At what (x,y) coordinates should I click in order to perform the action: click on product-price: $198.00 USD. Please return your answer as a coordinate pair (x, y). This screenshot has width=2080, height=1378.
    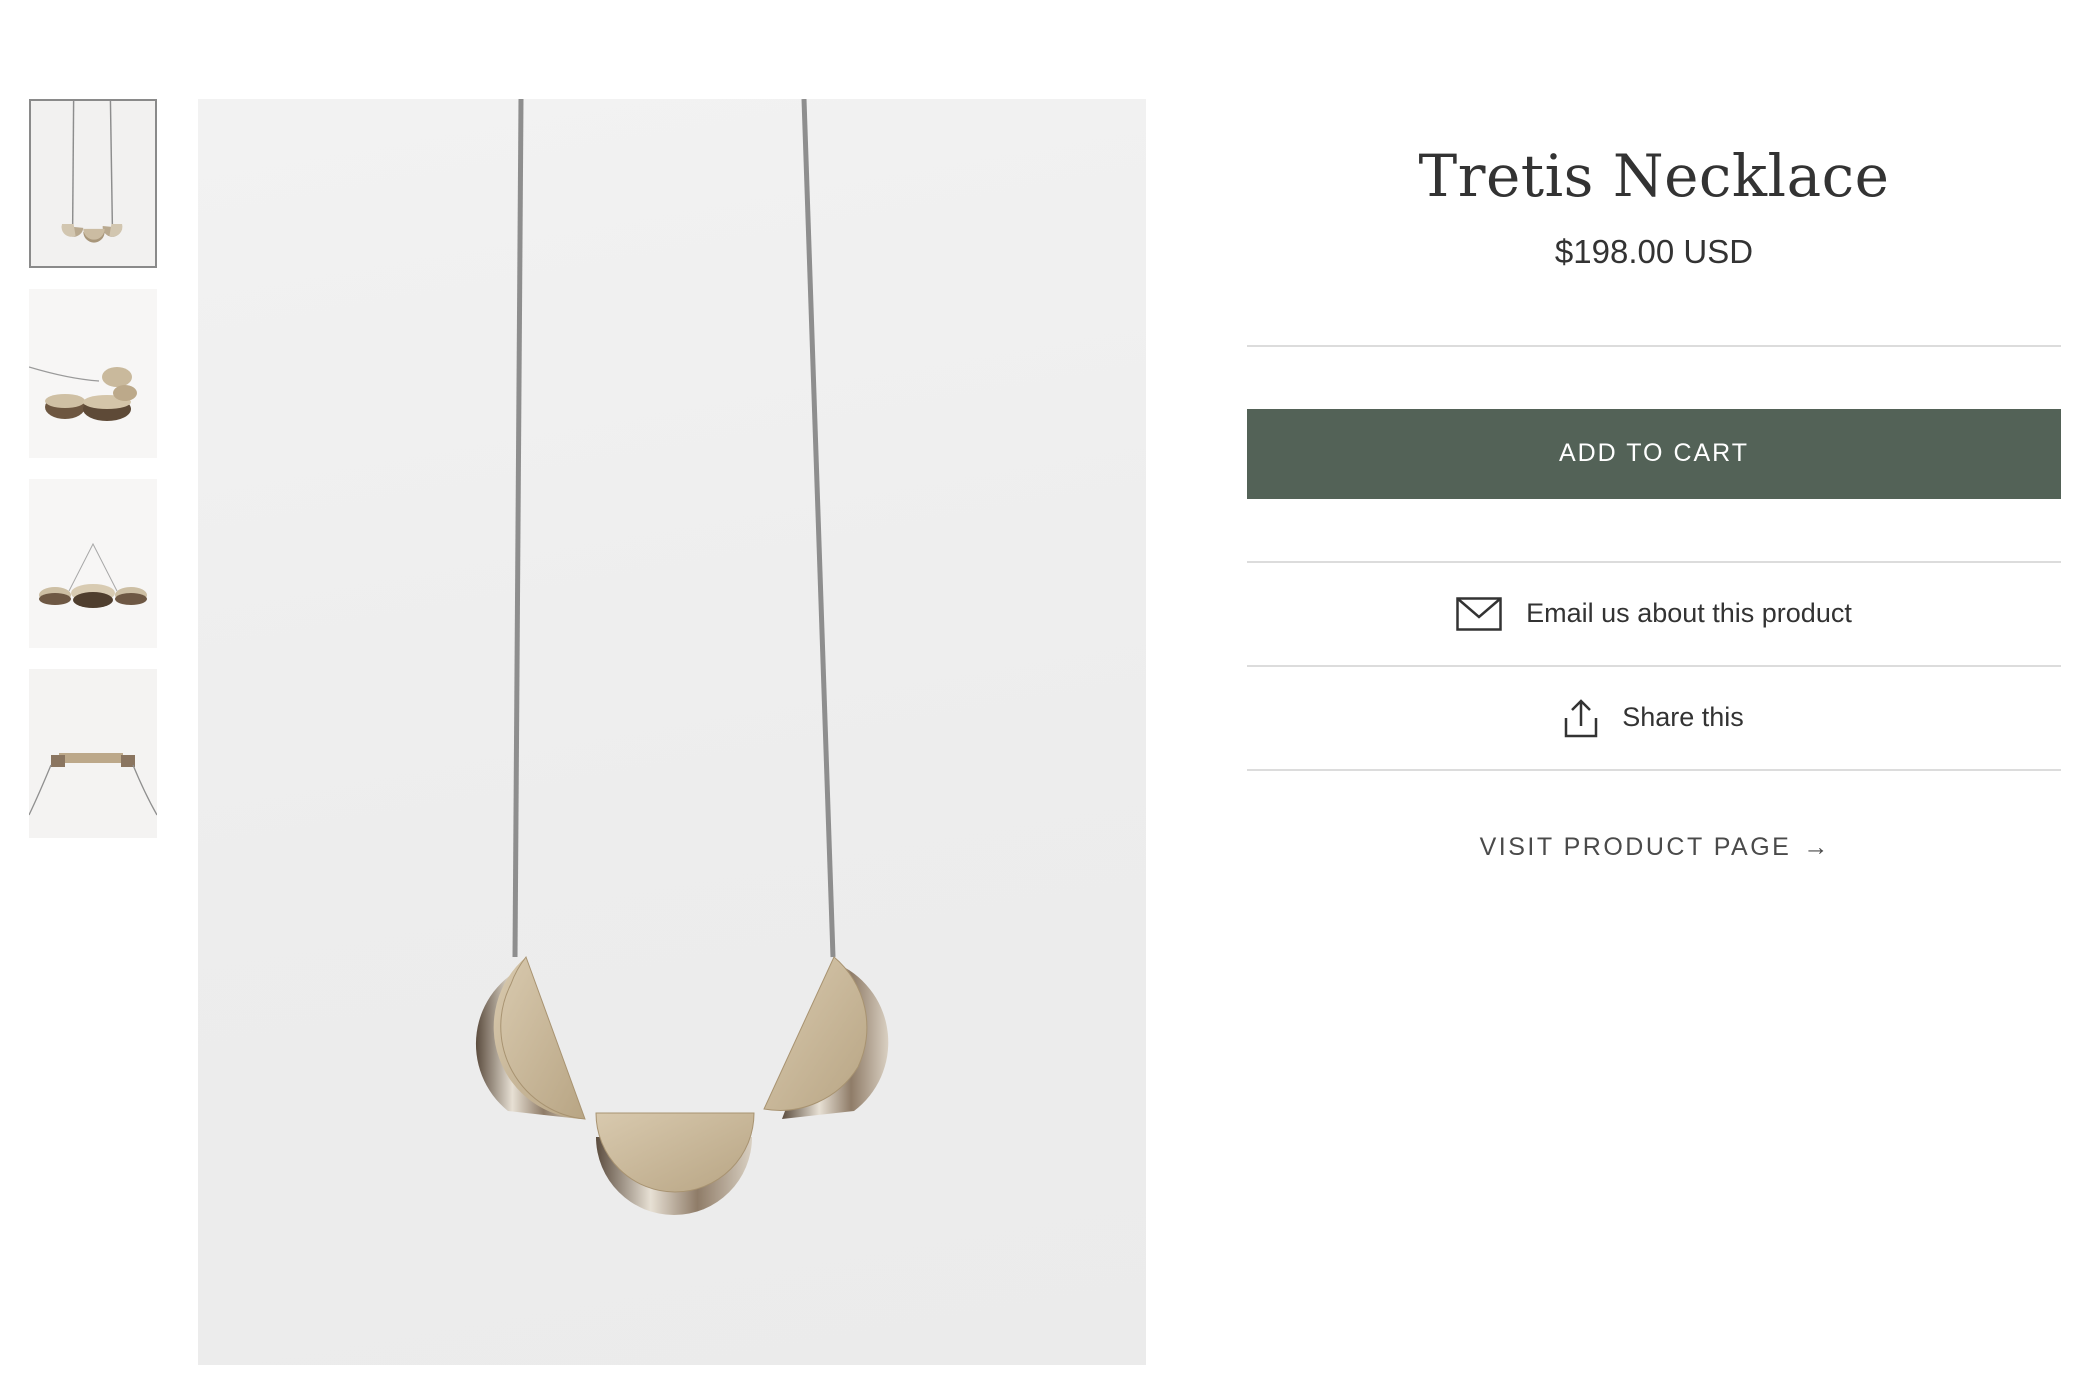
    Looking at the image, I should click on (1654, 251).